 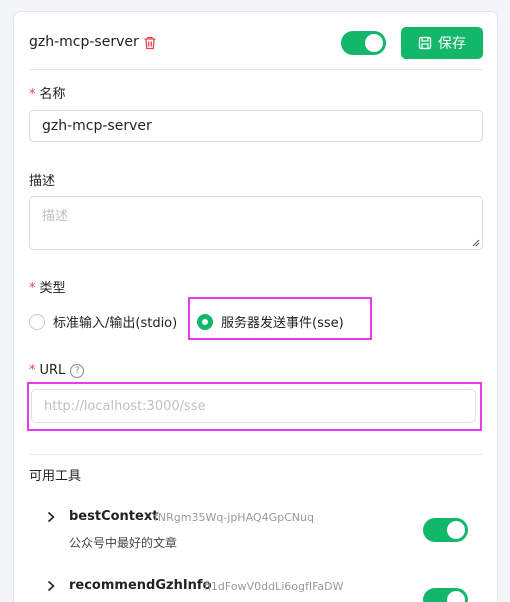 I want to click on url-label: * URL?, so click(x=57, y=370).